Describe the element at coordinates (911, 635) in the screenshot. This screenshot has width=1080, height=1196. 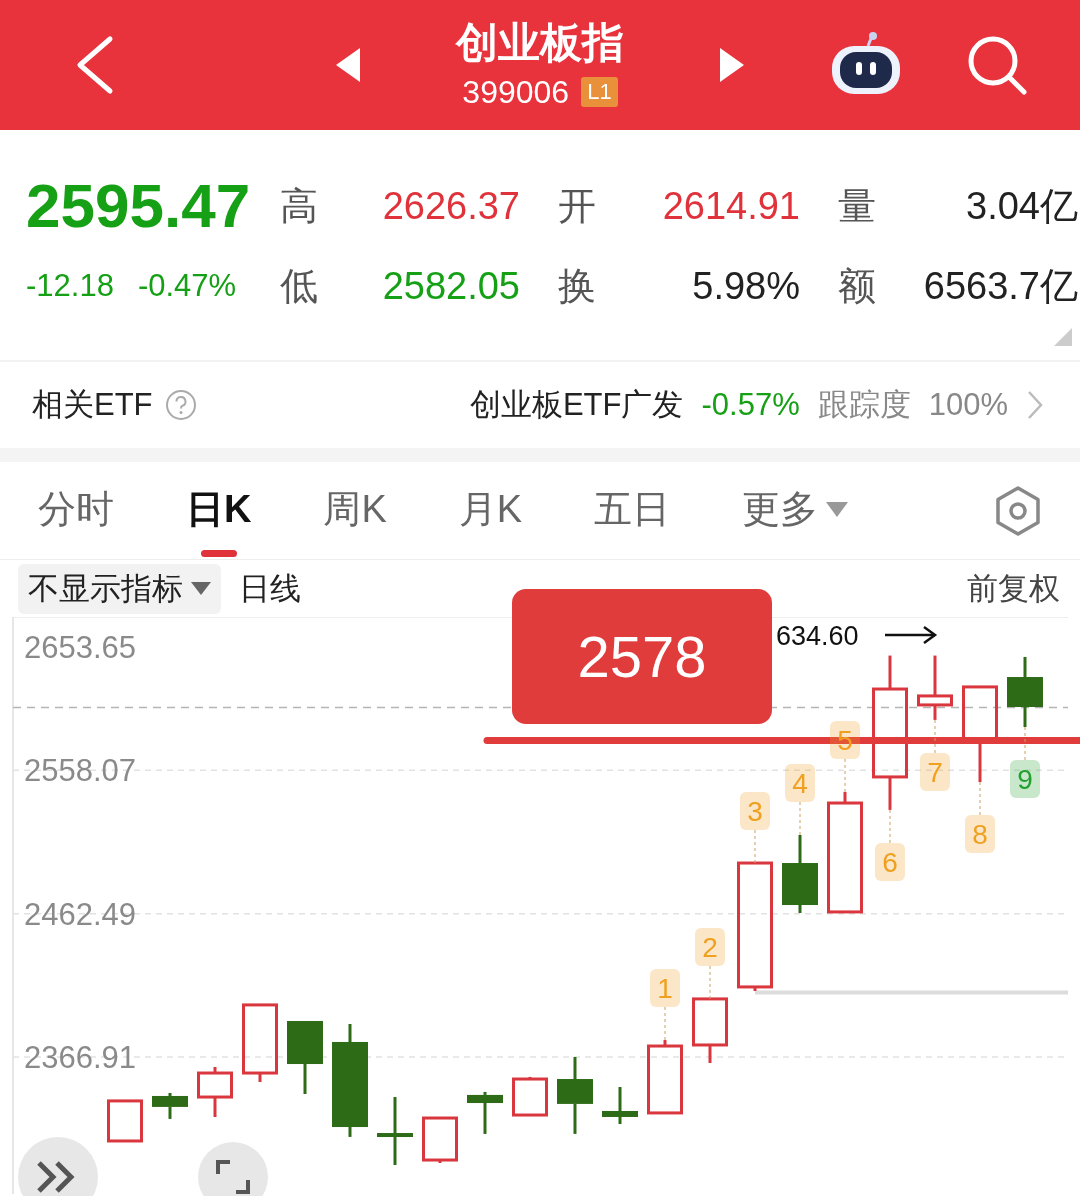
I see `arrow-icon` at that location.